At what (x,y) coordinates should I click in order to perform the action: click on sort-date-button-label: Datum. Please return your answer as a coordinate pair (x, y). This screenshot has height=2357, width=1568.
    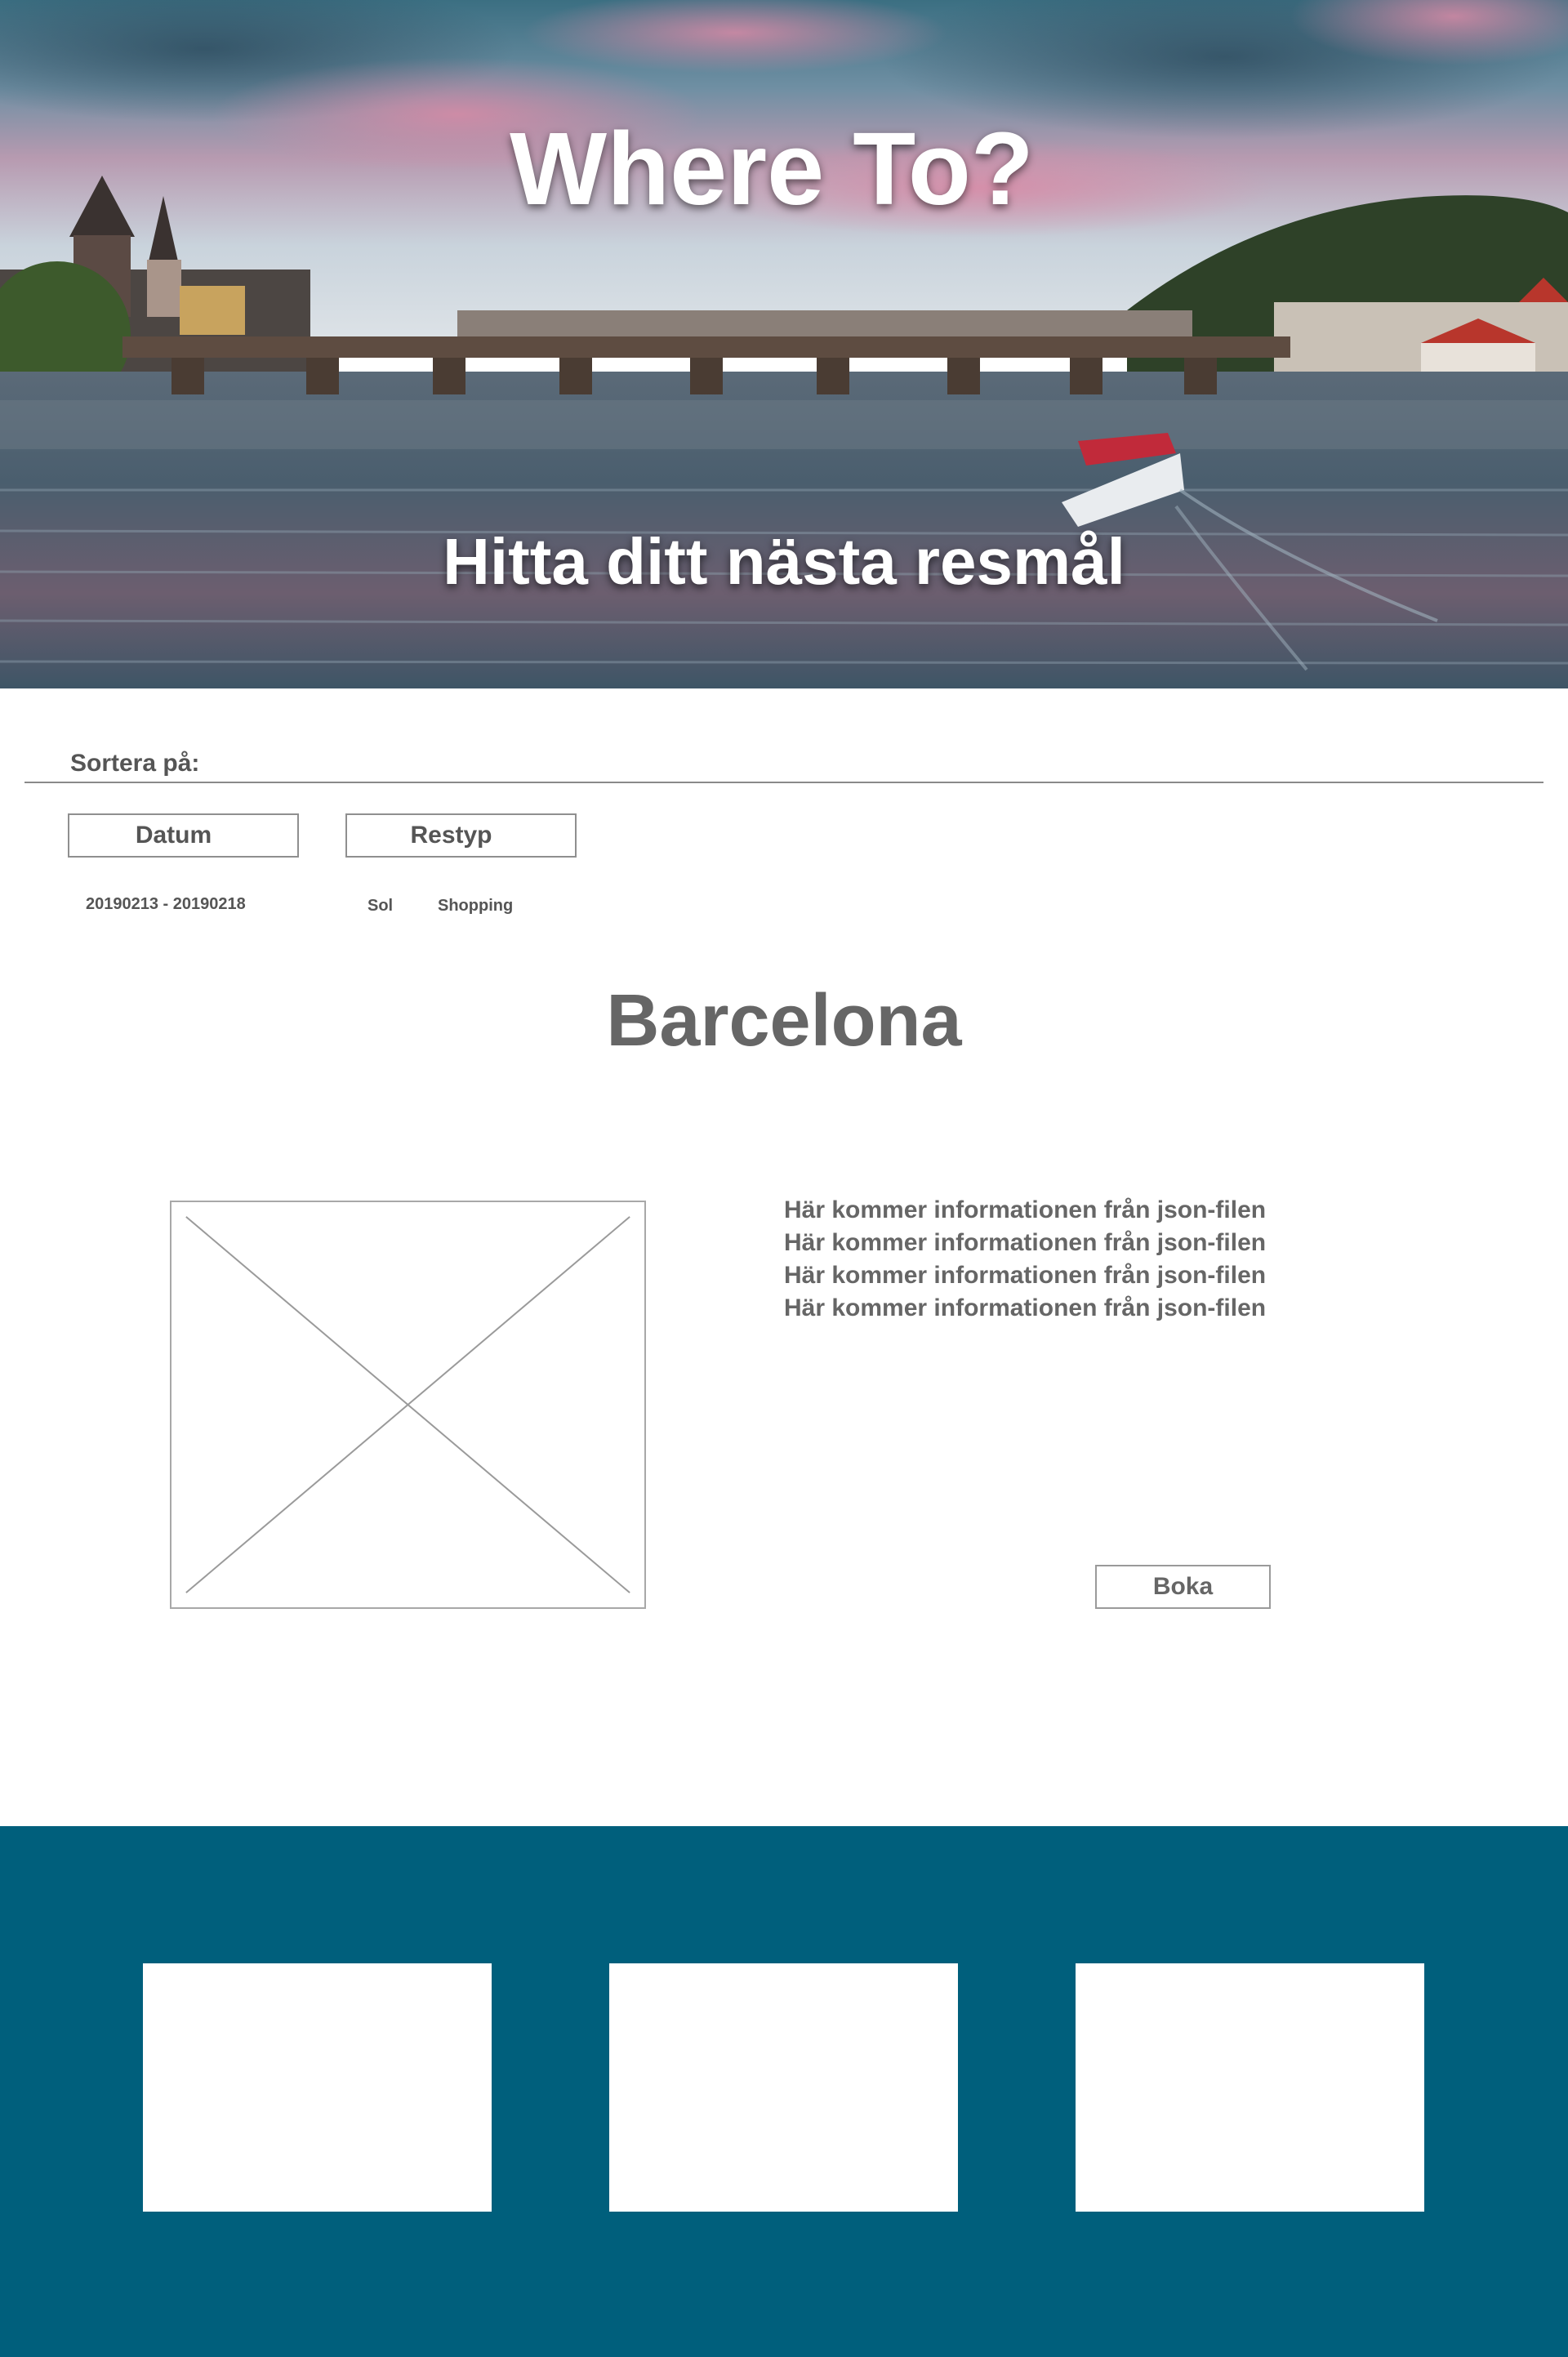
    Looking at the image, I should click on (173, 835).